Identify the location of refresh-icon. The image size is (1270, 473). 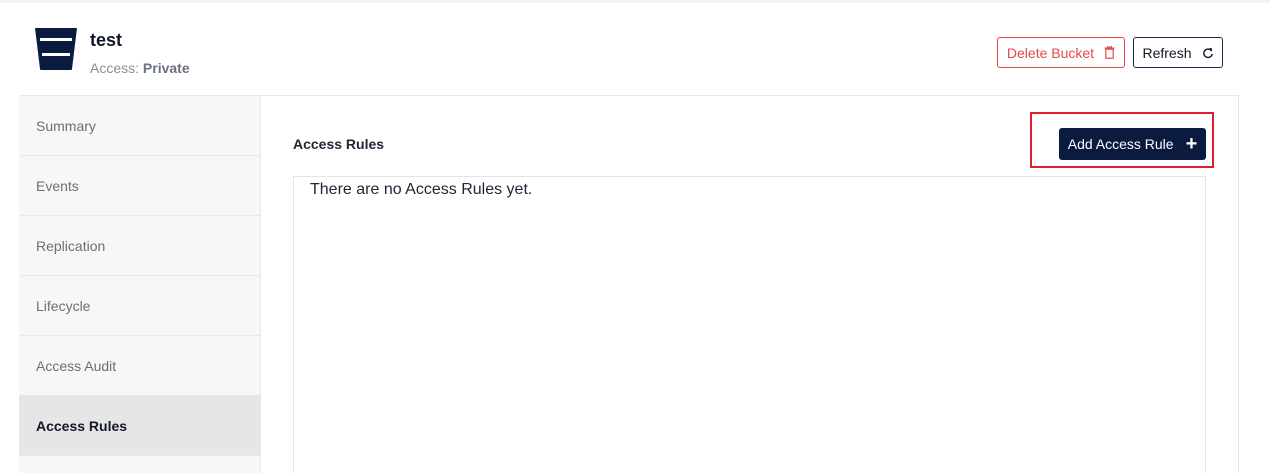
(1207, 52).